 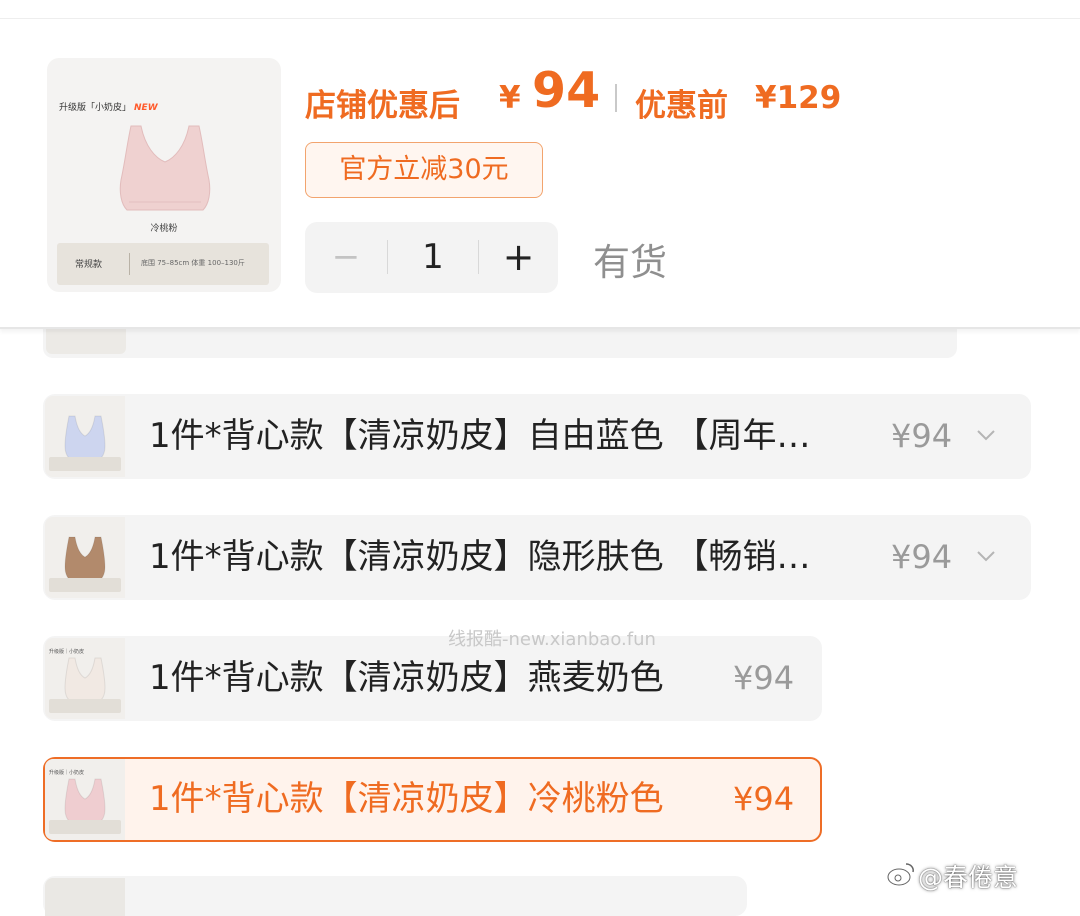 What do you see at coordinates (681, 106) in the screenshot?
I see `price-before-label: 优惠前` at bounding box center [681, 106].